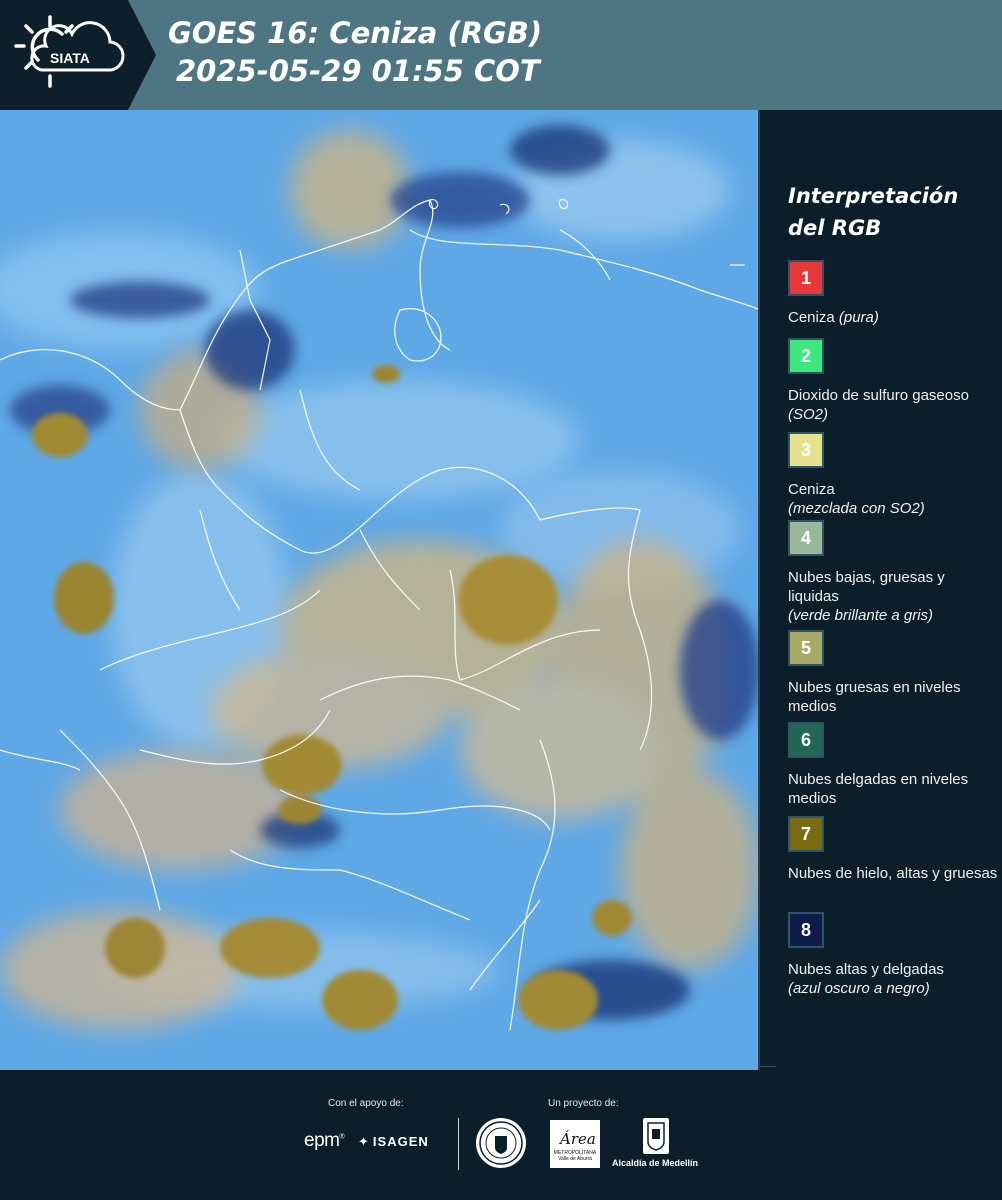 This screenshot has height=1200, width=1002. I want to click on legend-item-3: 3 Ceniza (mezclada con SO2), so click(893, 475).